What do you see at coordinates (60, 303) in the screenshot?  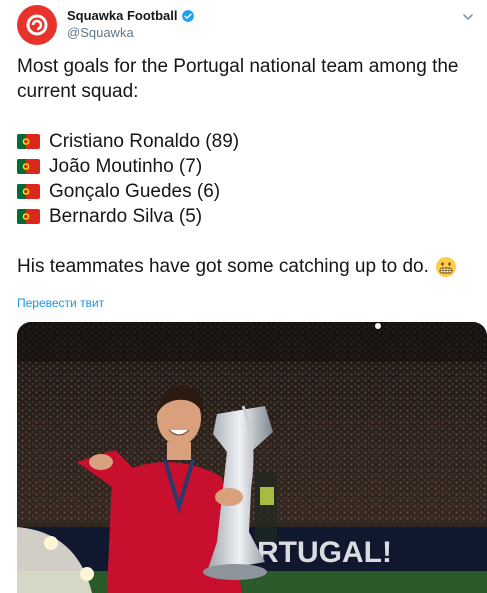 I see `translate-tweet-link: Перевести твит` at bounding box center [60, 303].